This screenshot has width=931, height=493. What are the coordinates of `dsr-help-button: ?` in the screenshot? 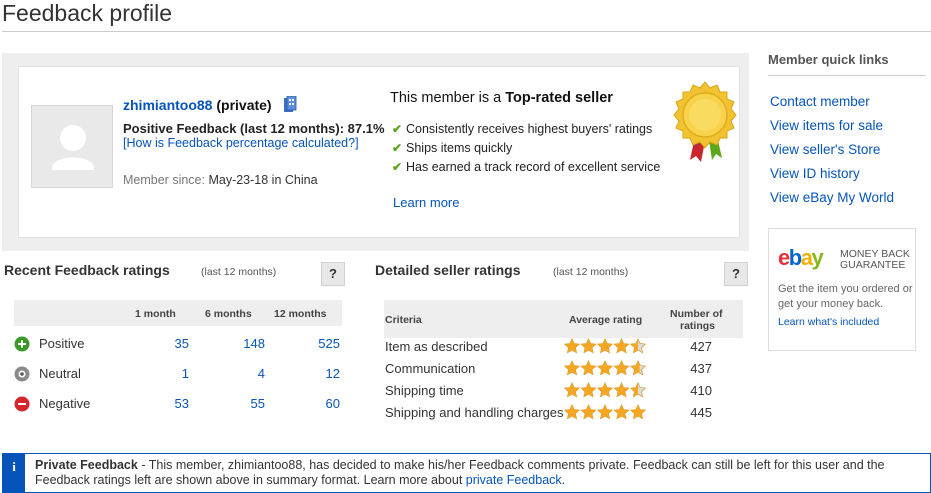 It's located at (736, 274).